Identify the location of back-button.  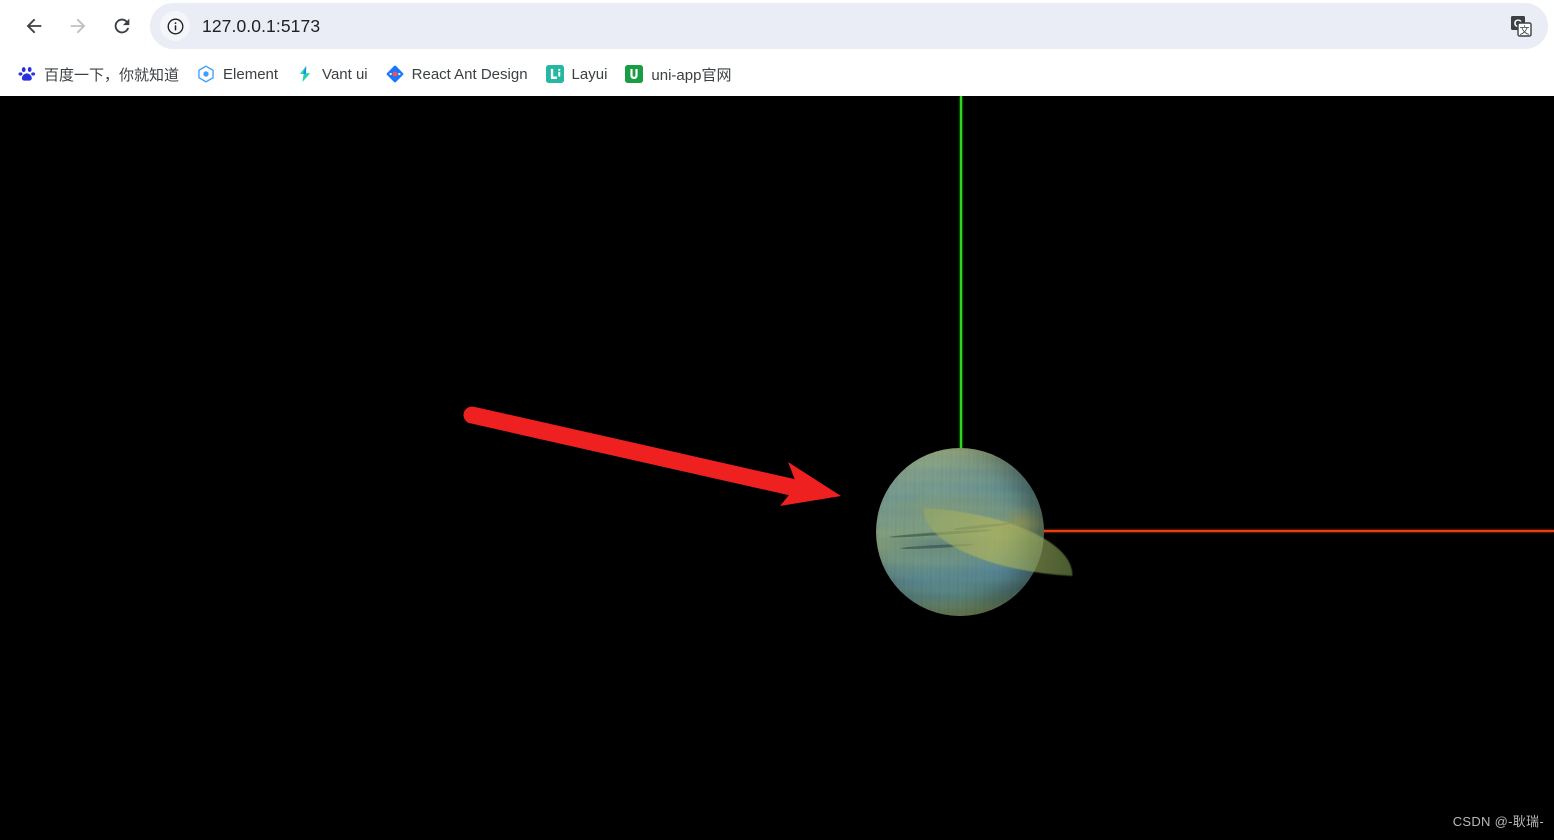
(34, 26).